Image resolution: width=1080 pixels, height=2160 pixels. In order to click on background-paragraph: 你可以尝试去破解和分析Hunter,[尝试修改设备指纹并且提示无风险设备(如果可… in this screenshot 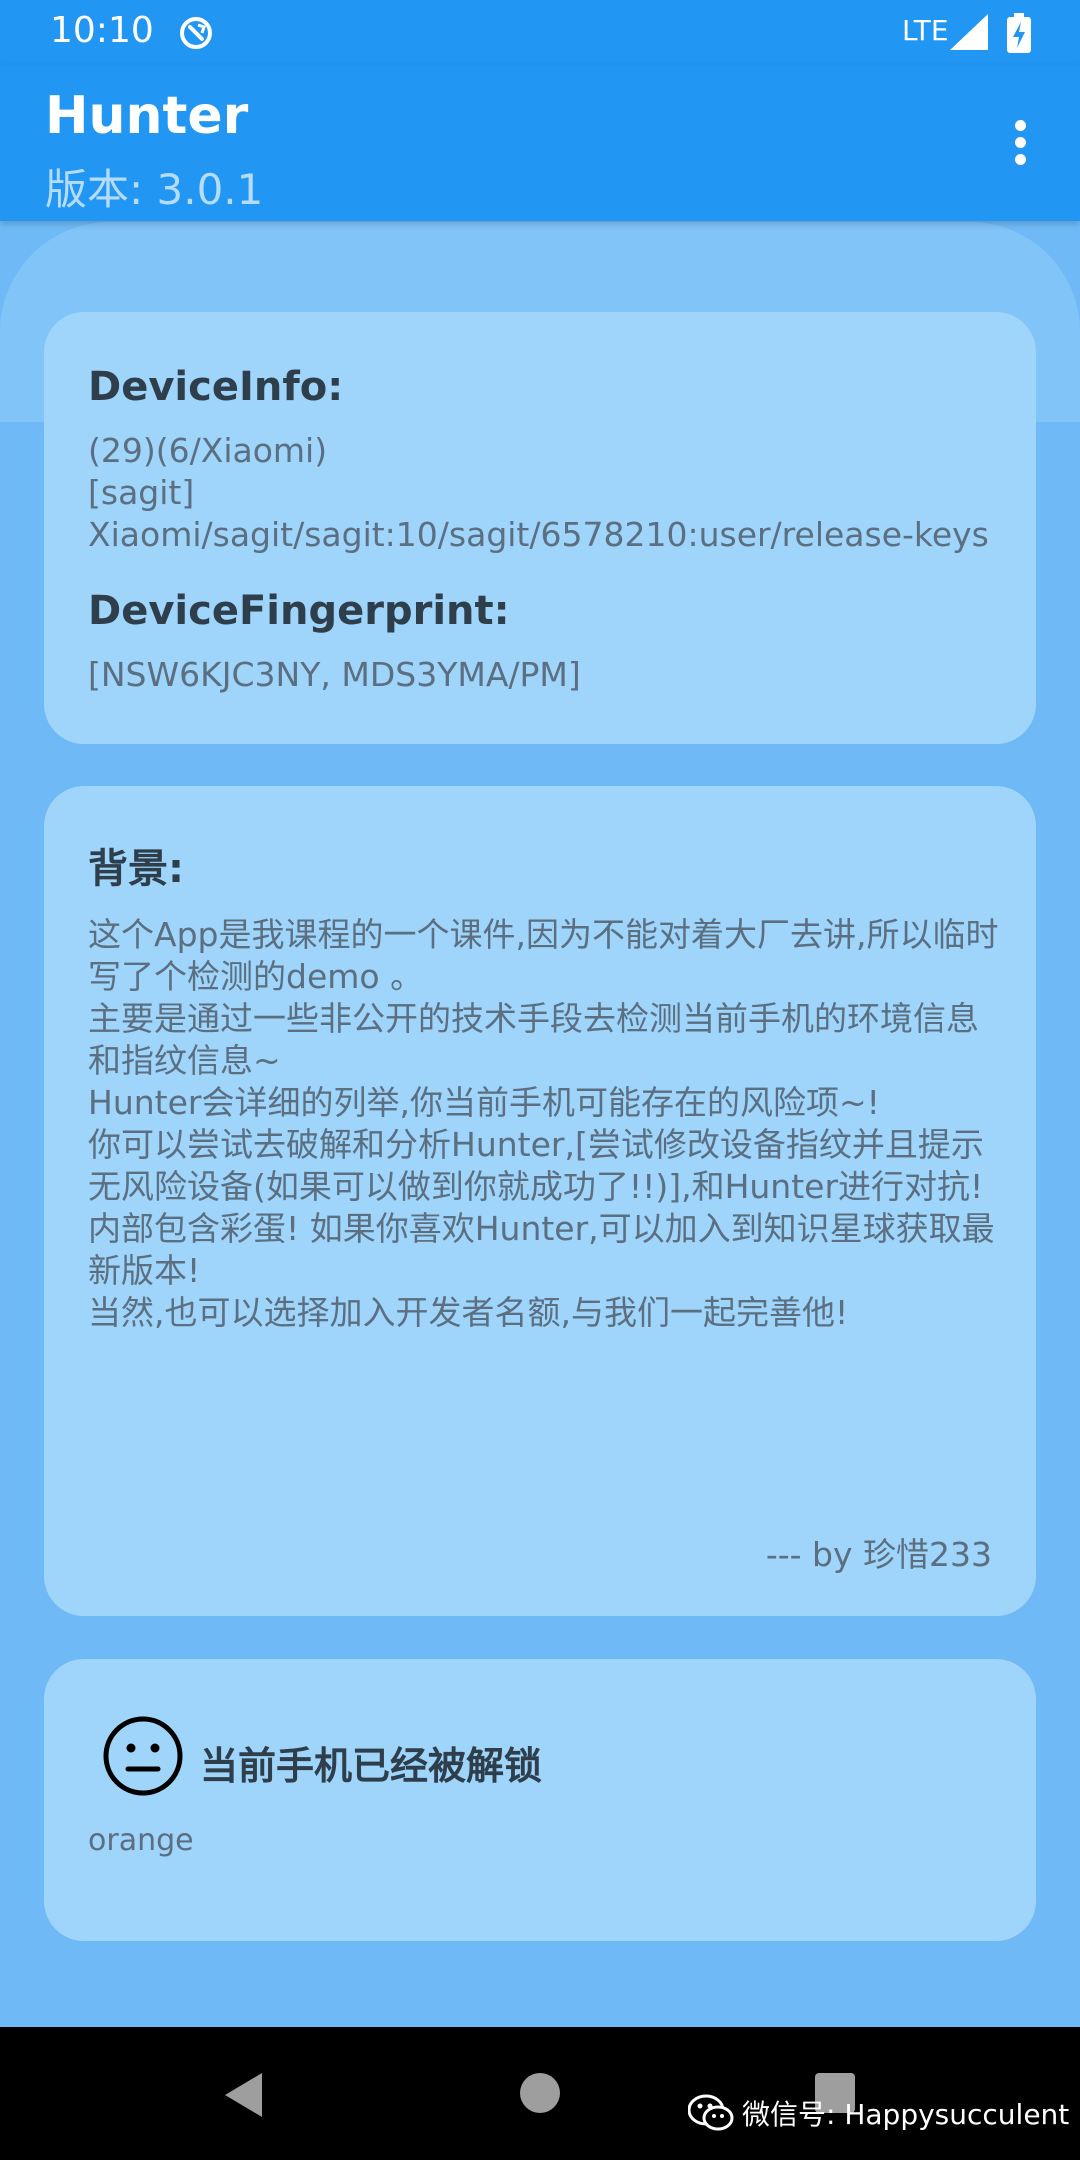, I will do `click(536, 1165)`.